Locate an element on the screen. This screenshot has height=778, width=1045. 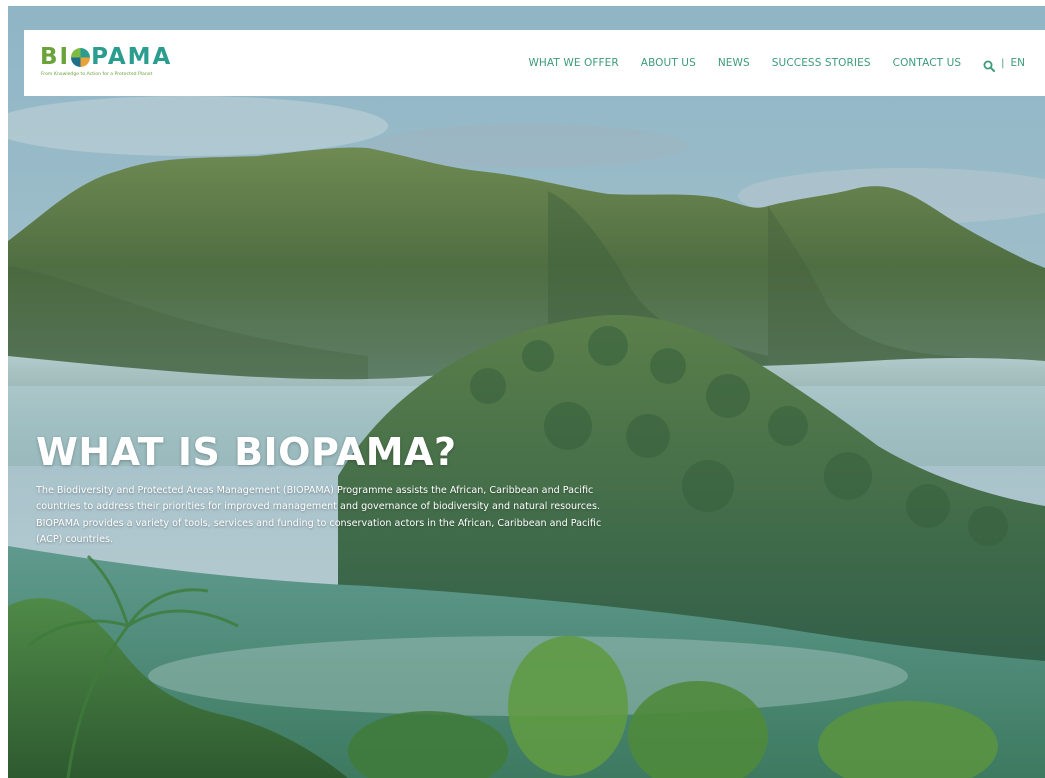
logo-globe-icon is located at coordinates (81, 57).